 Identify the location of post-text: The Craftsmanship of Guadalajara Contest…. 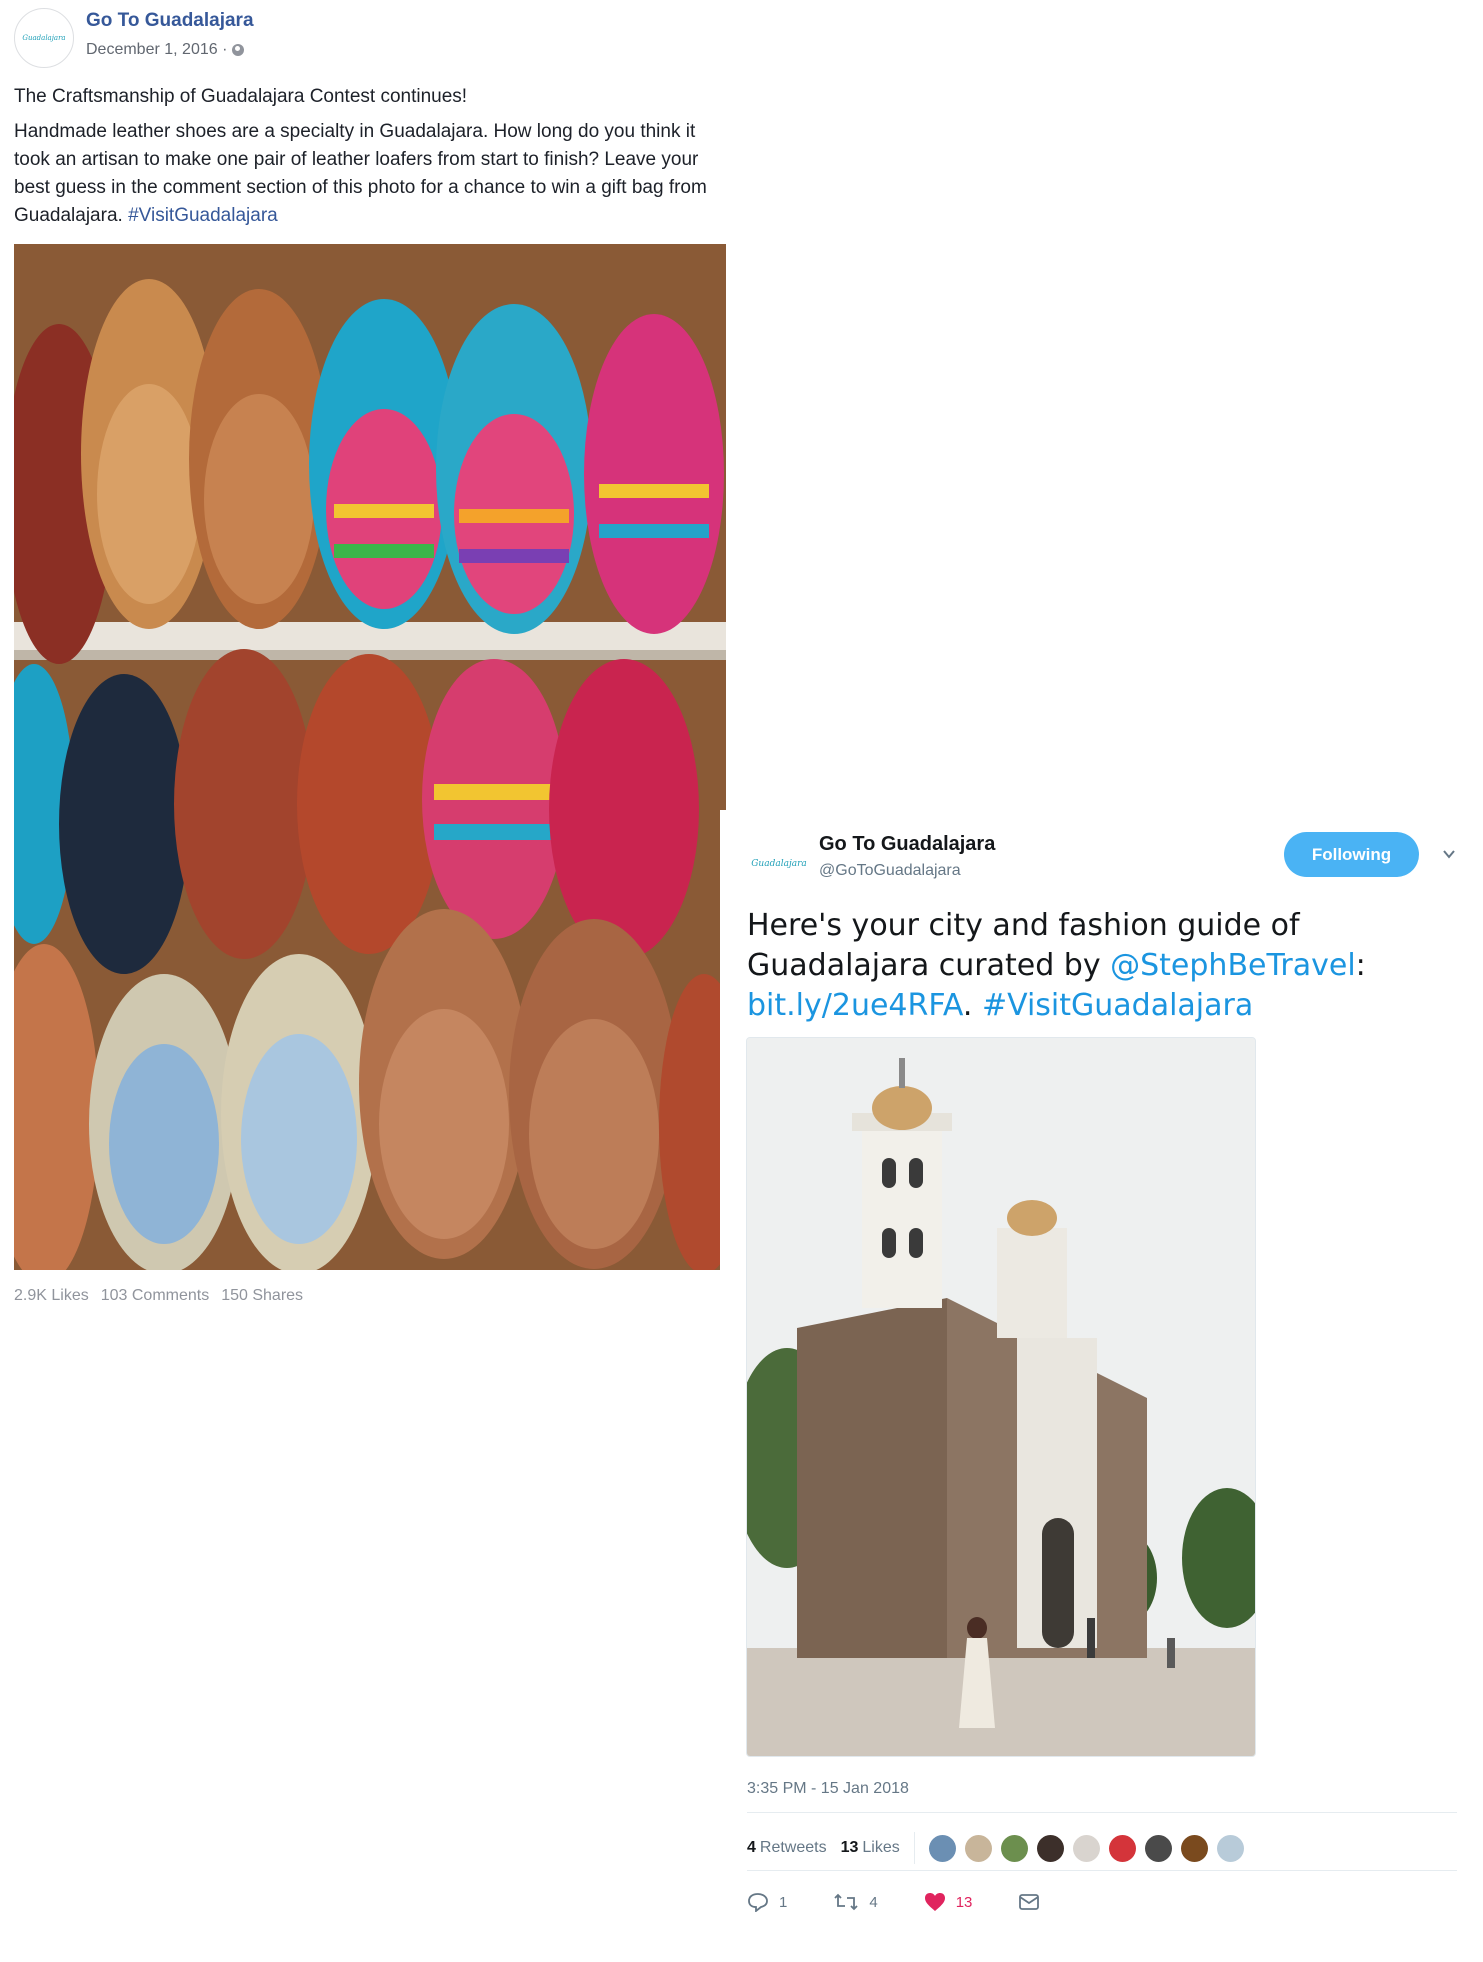
(374, 160).